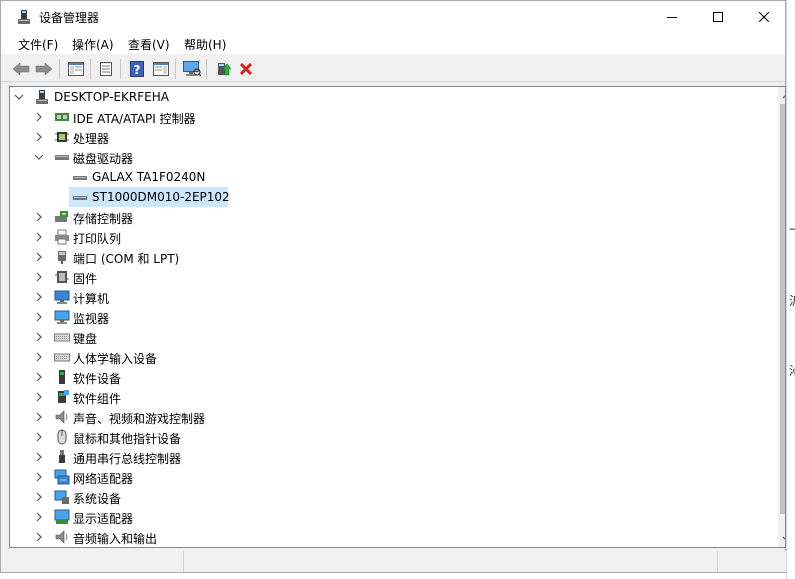 The height and width of the screenshot is (579, 795). I want to click on tree-category-row: IDE ATA/ATAPI 控制器, so click(390, 117).